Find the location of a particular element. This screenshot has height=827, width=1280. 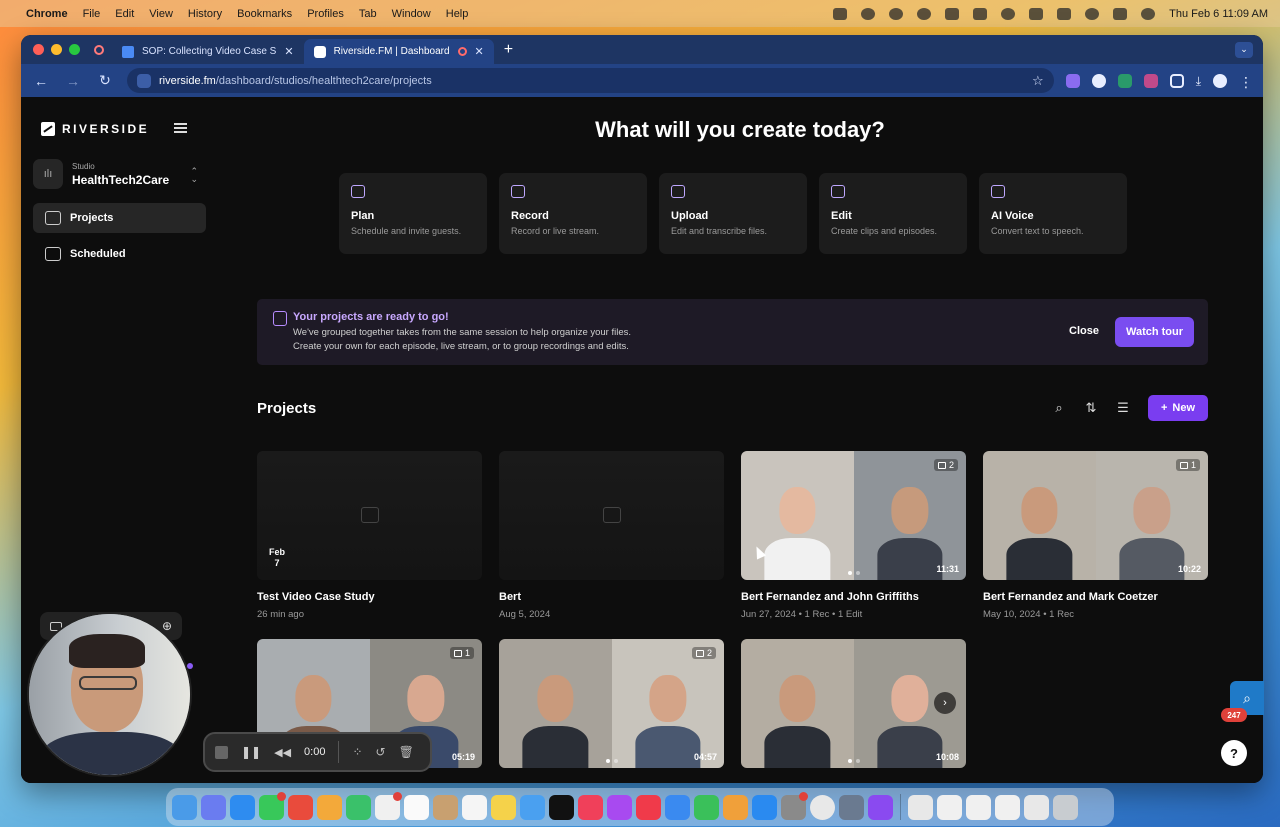

self-camera-bubble is located at coordinates (109, 694).